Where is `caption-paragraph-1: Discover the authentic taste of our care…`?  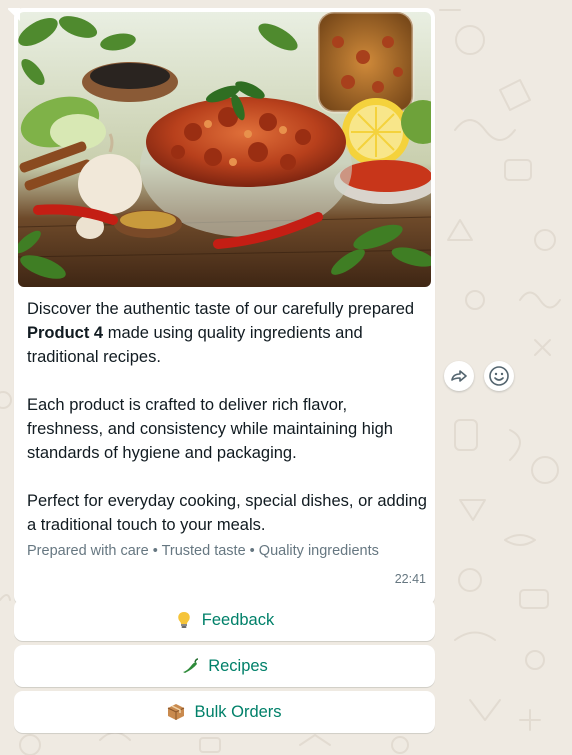
caption-paragraph-1: Discover the authentic taste of our care… is located at coordinates (221, 333).